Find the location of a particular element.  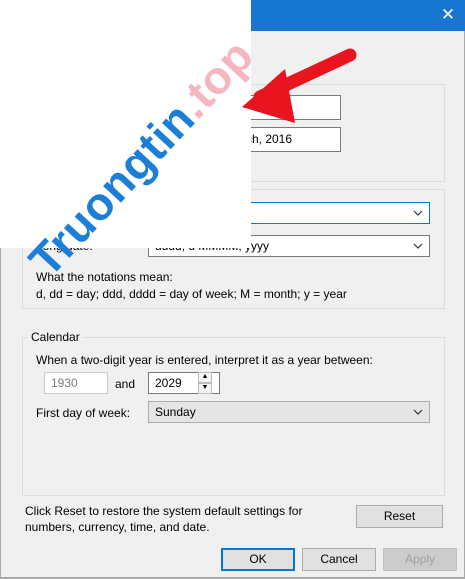

red-arrow-annotation is located at coordinates (299, 85).